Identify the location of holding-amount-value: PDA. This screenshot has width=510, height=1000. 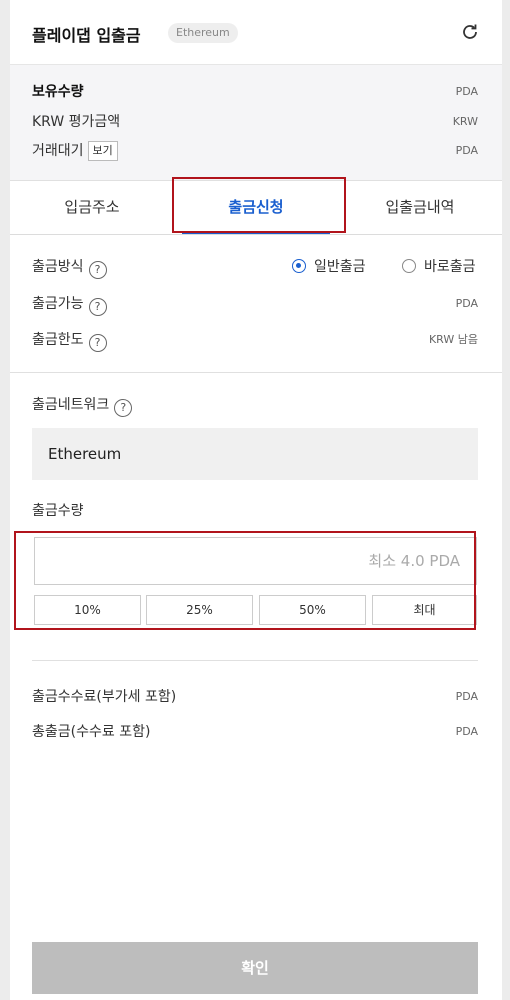
(466, 91).